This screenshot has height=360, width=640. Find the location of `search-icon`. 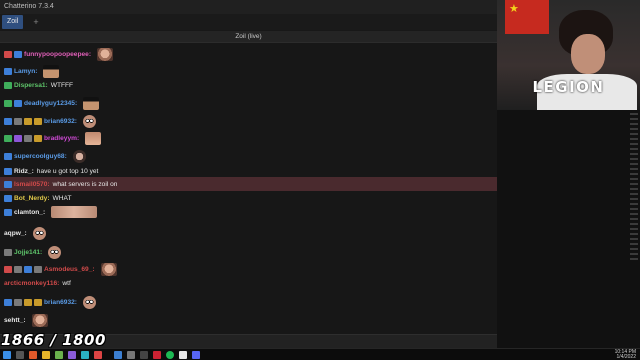

search-icon is located at coordinates (20, 355).